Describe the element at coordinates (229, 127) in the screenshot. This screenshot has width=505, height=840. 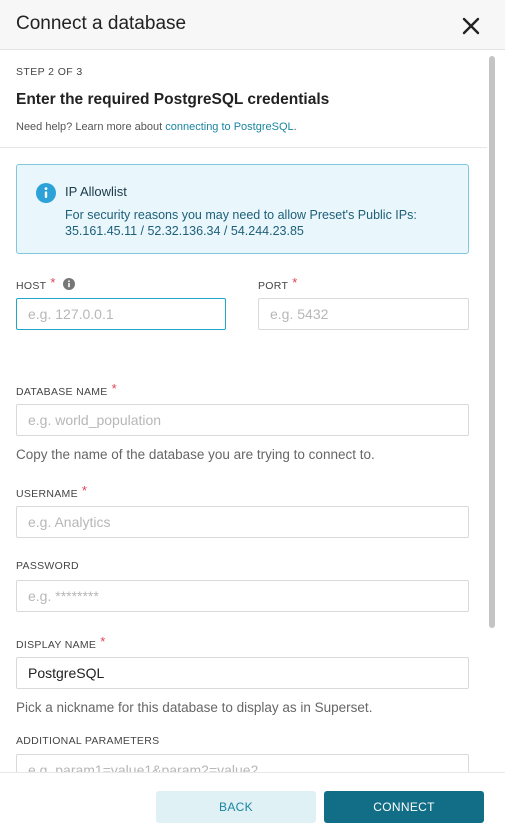
I see `help-link: connecting to PostgreSQL` at that location.